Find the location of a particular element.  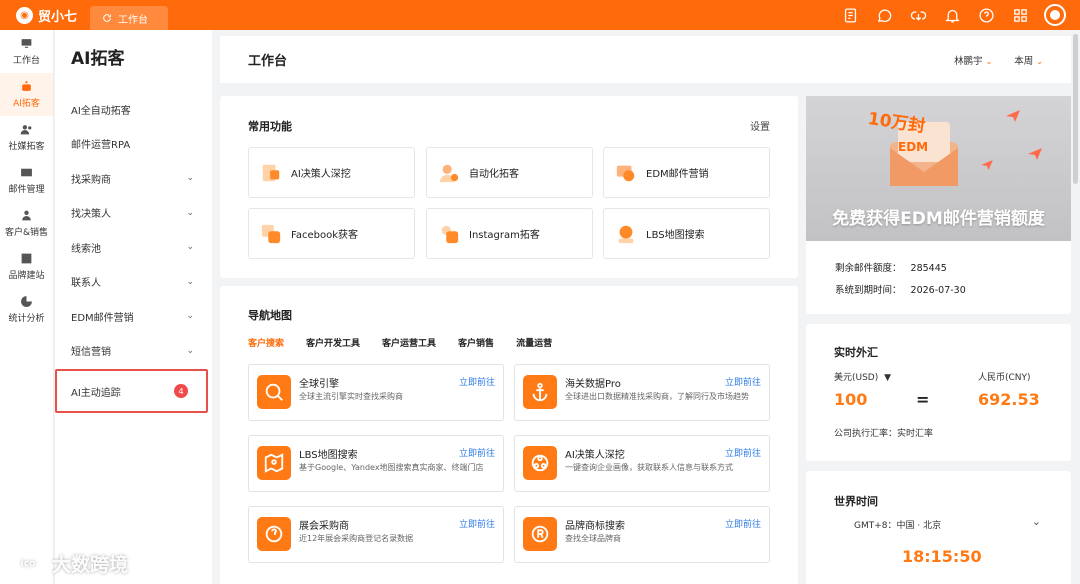

robot-icon is located at coordinates (26, 86).